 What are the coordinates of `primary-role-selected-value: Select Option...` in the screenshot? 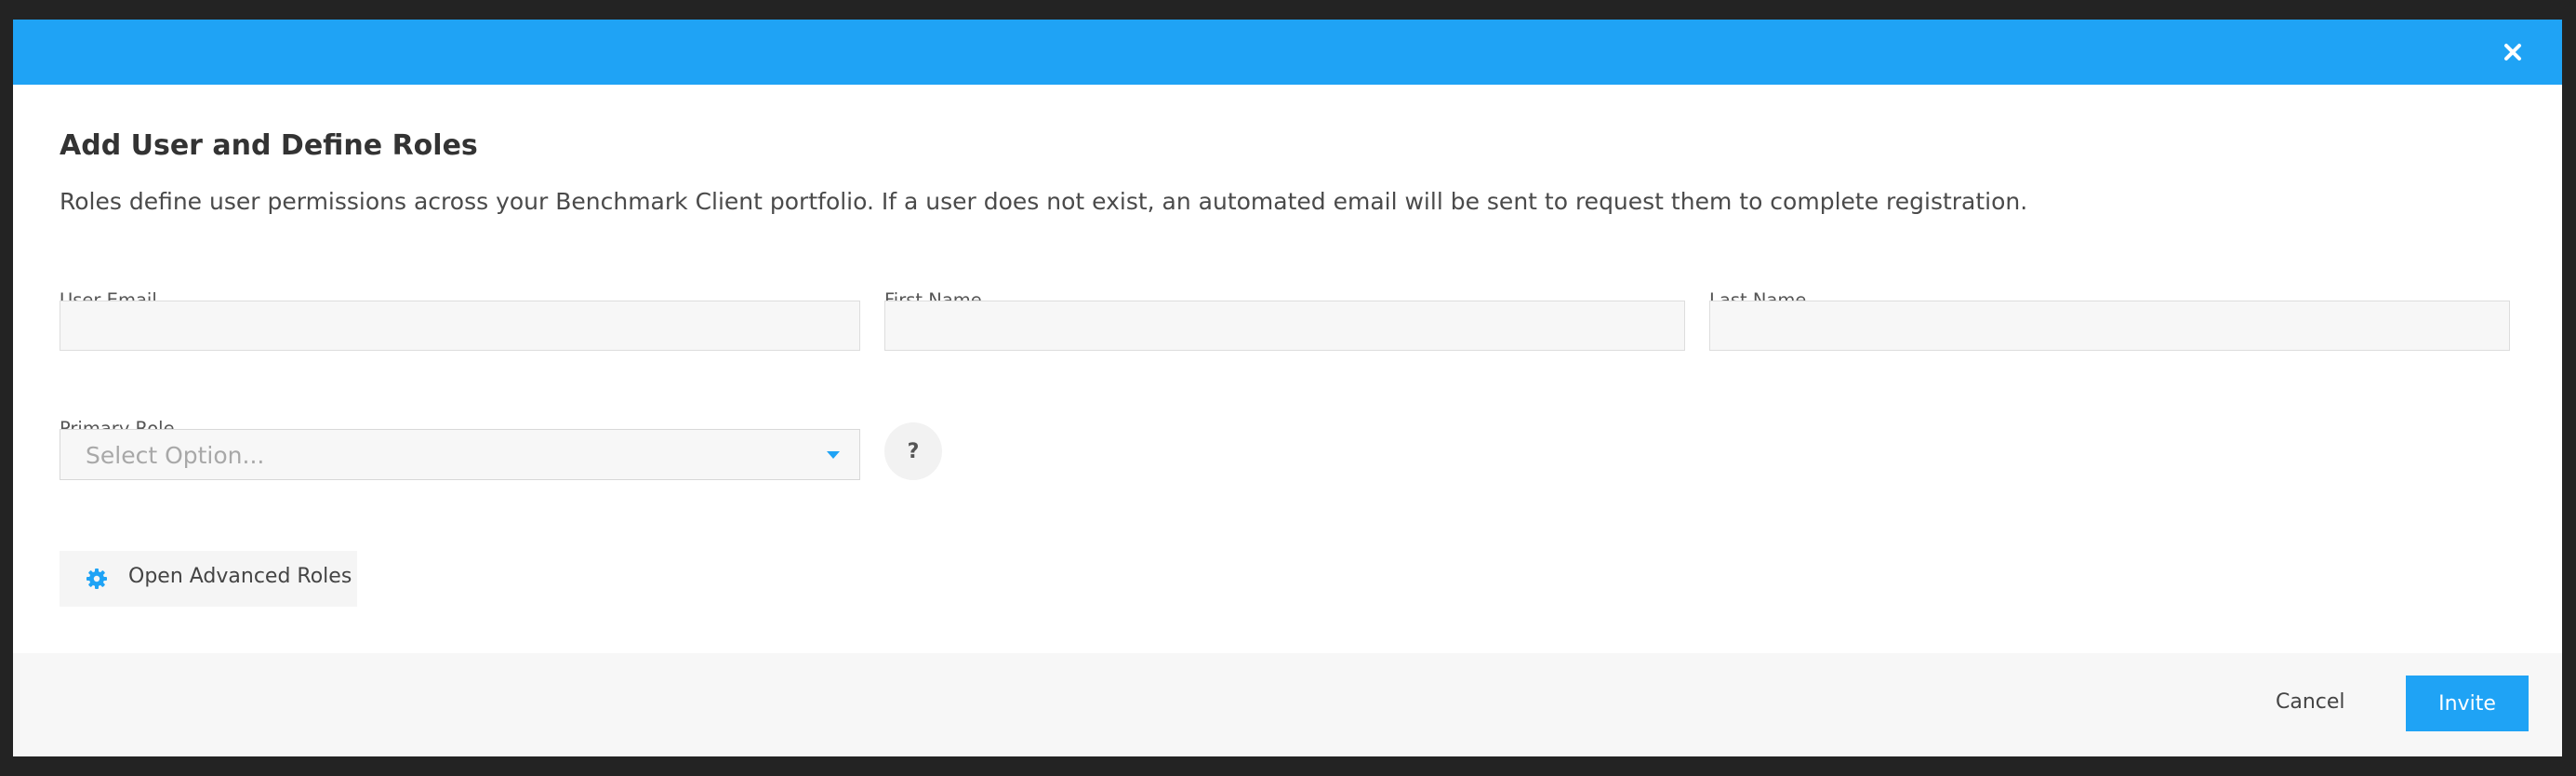 It's located at (175, 455).